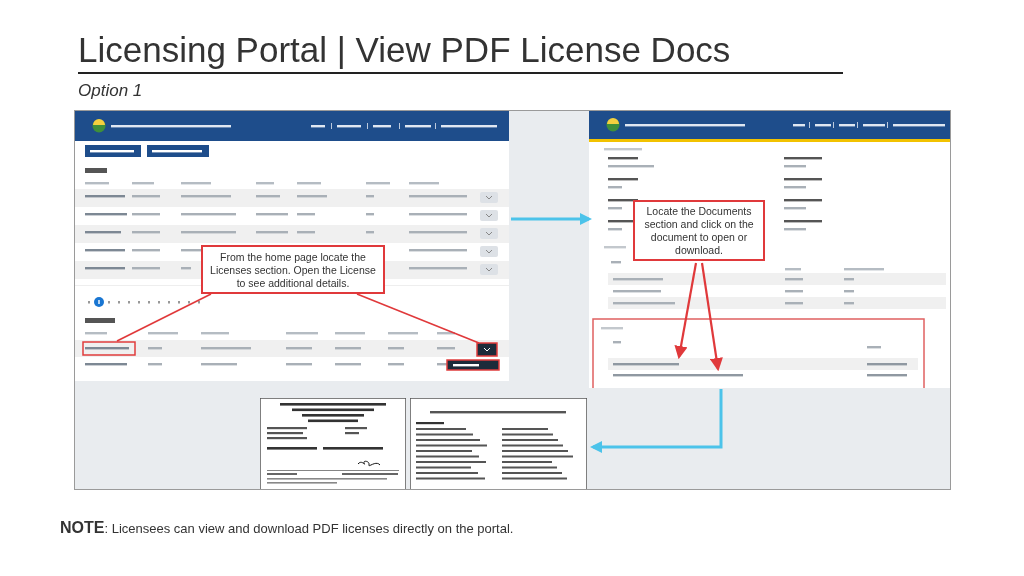 The image size is (1024, 576). What do you see at coordinates (460, 51) in the screenshot?
I see `slide-title: Licensing Portal | View PDF License Docs` at bounding box center [460, 51].